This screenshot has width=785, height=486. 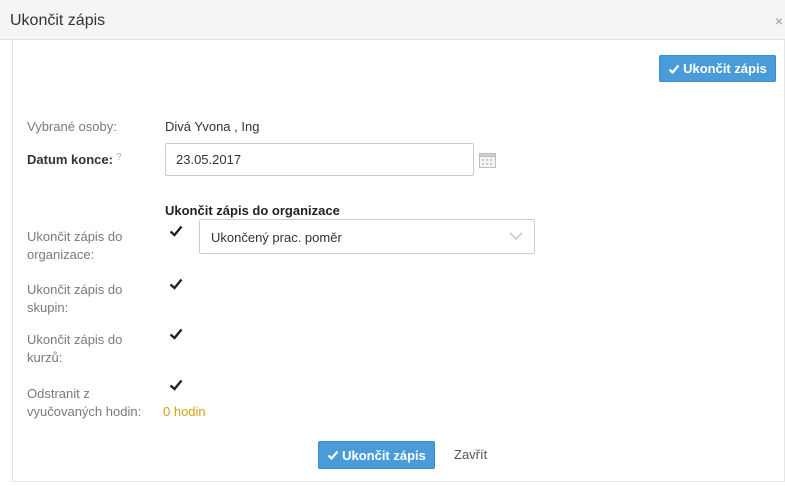 I want to click on groups-label-line1: Ukončit zápis do, so click(x=75, y=289).